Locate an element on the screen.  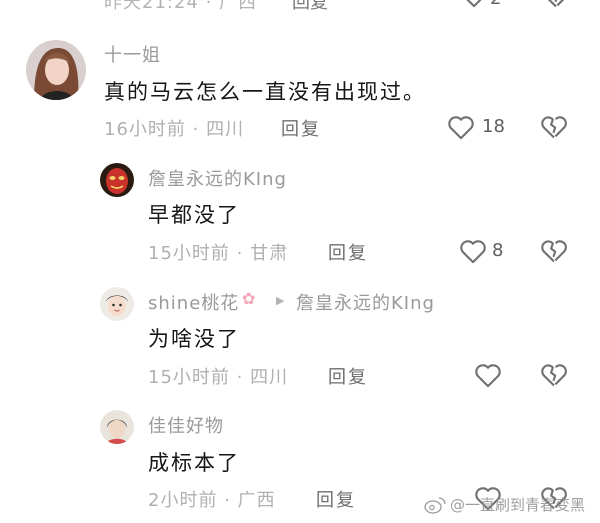
avatar-photo-icon is located at coordinates (56, 70).